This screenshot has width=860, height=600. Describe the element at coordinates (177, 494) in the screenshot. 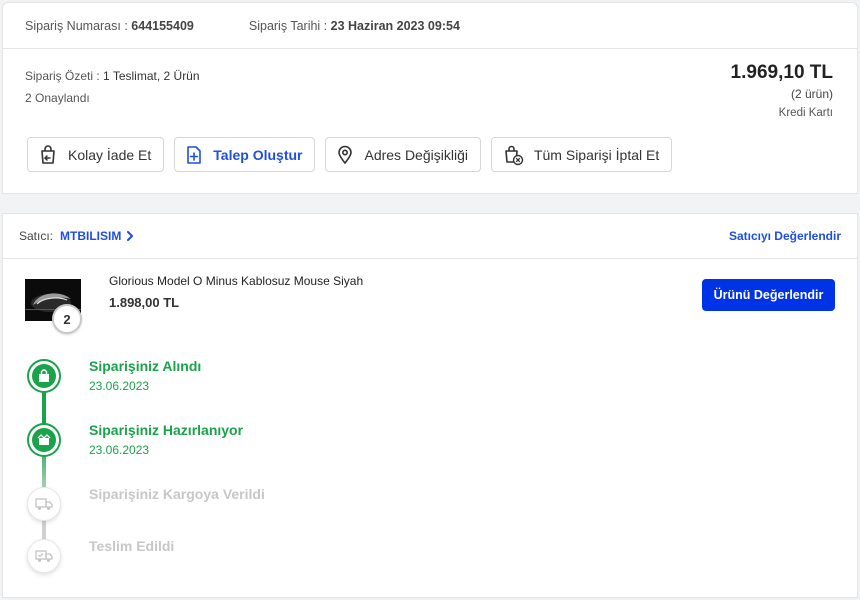

I see `timeline-step-title: Siparişiniz Kargoya Verildi` at that location.